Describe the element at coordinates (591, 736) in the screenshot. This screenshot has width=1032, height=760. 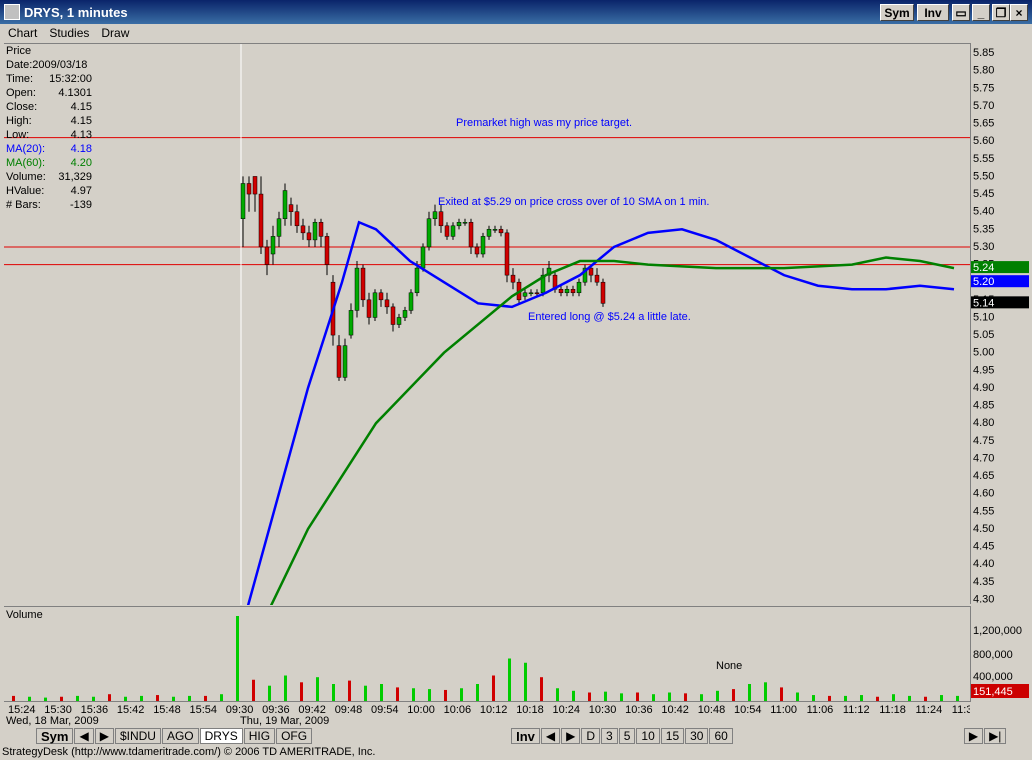
I see `period-d: D` at that location.